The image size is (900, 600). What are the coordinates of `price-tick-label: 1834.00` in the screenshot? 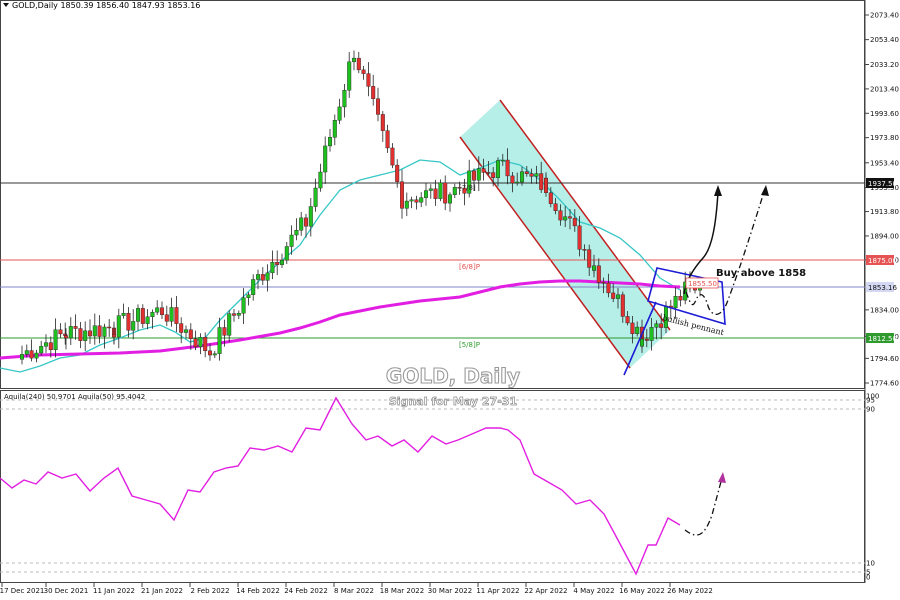 It's located at (884, 310).